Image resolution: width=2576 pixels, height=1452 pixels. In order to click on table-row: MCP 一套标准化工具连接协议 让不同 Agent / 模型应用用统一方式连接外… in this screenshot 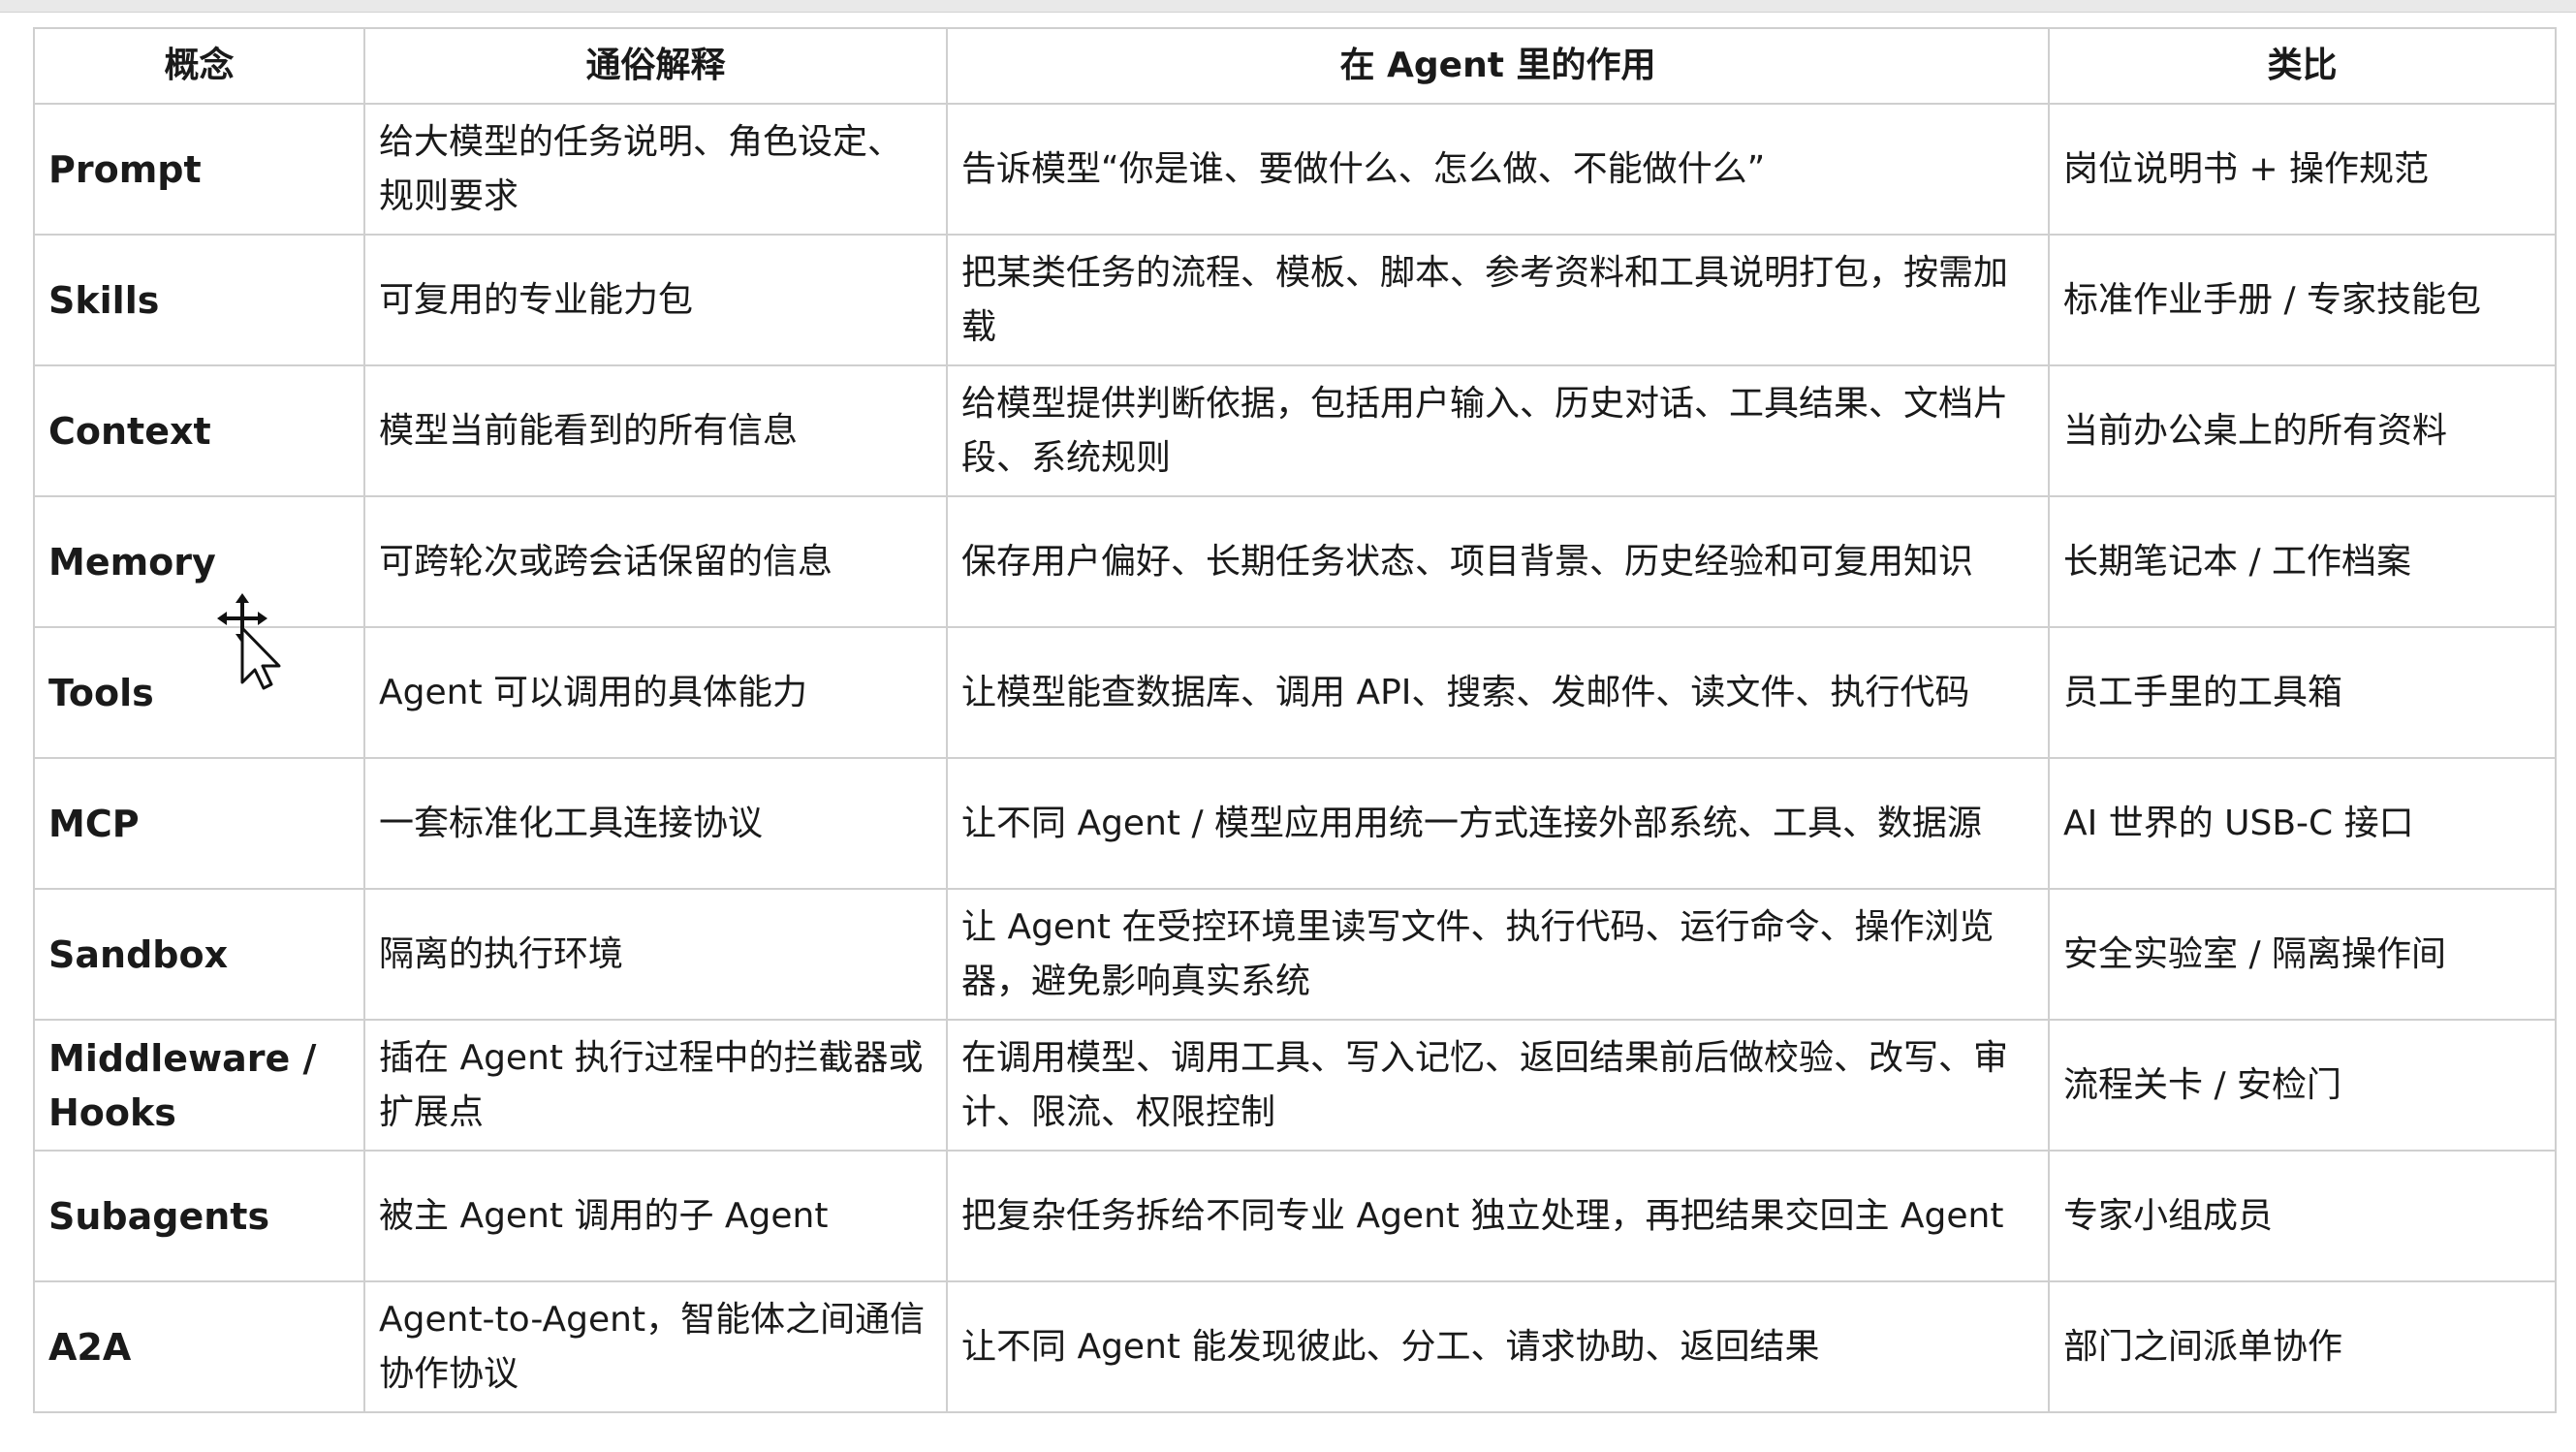, I will do `click(1295, 823)`.